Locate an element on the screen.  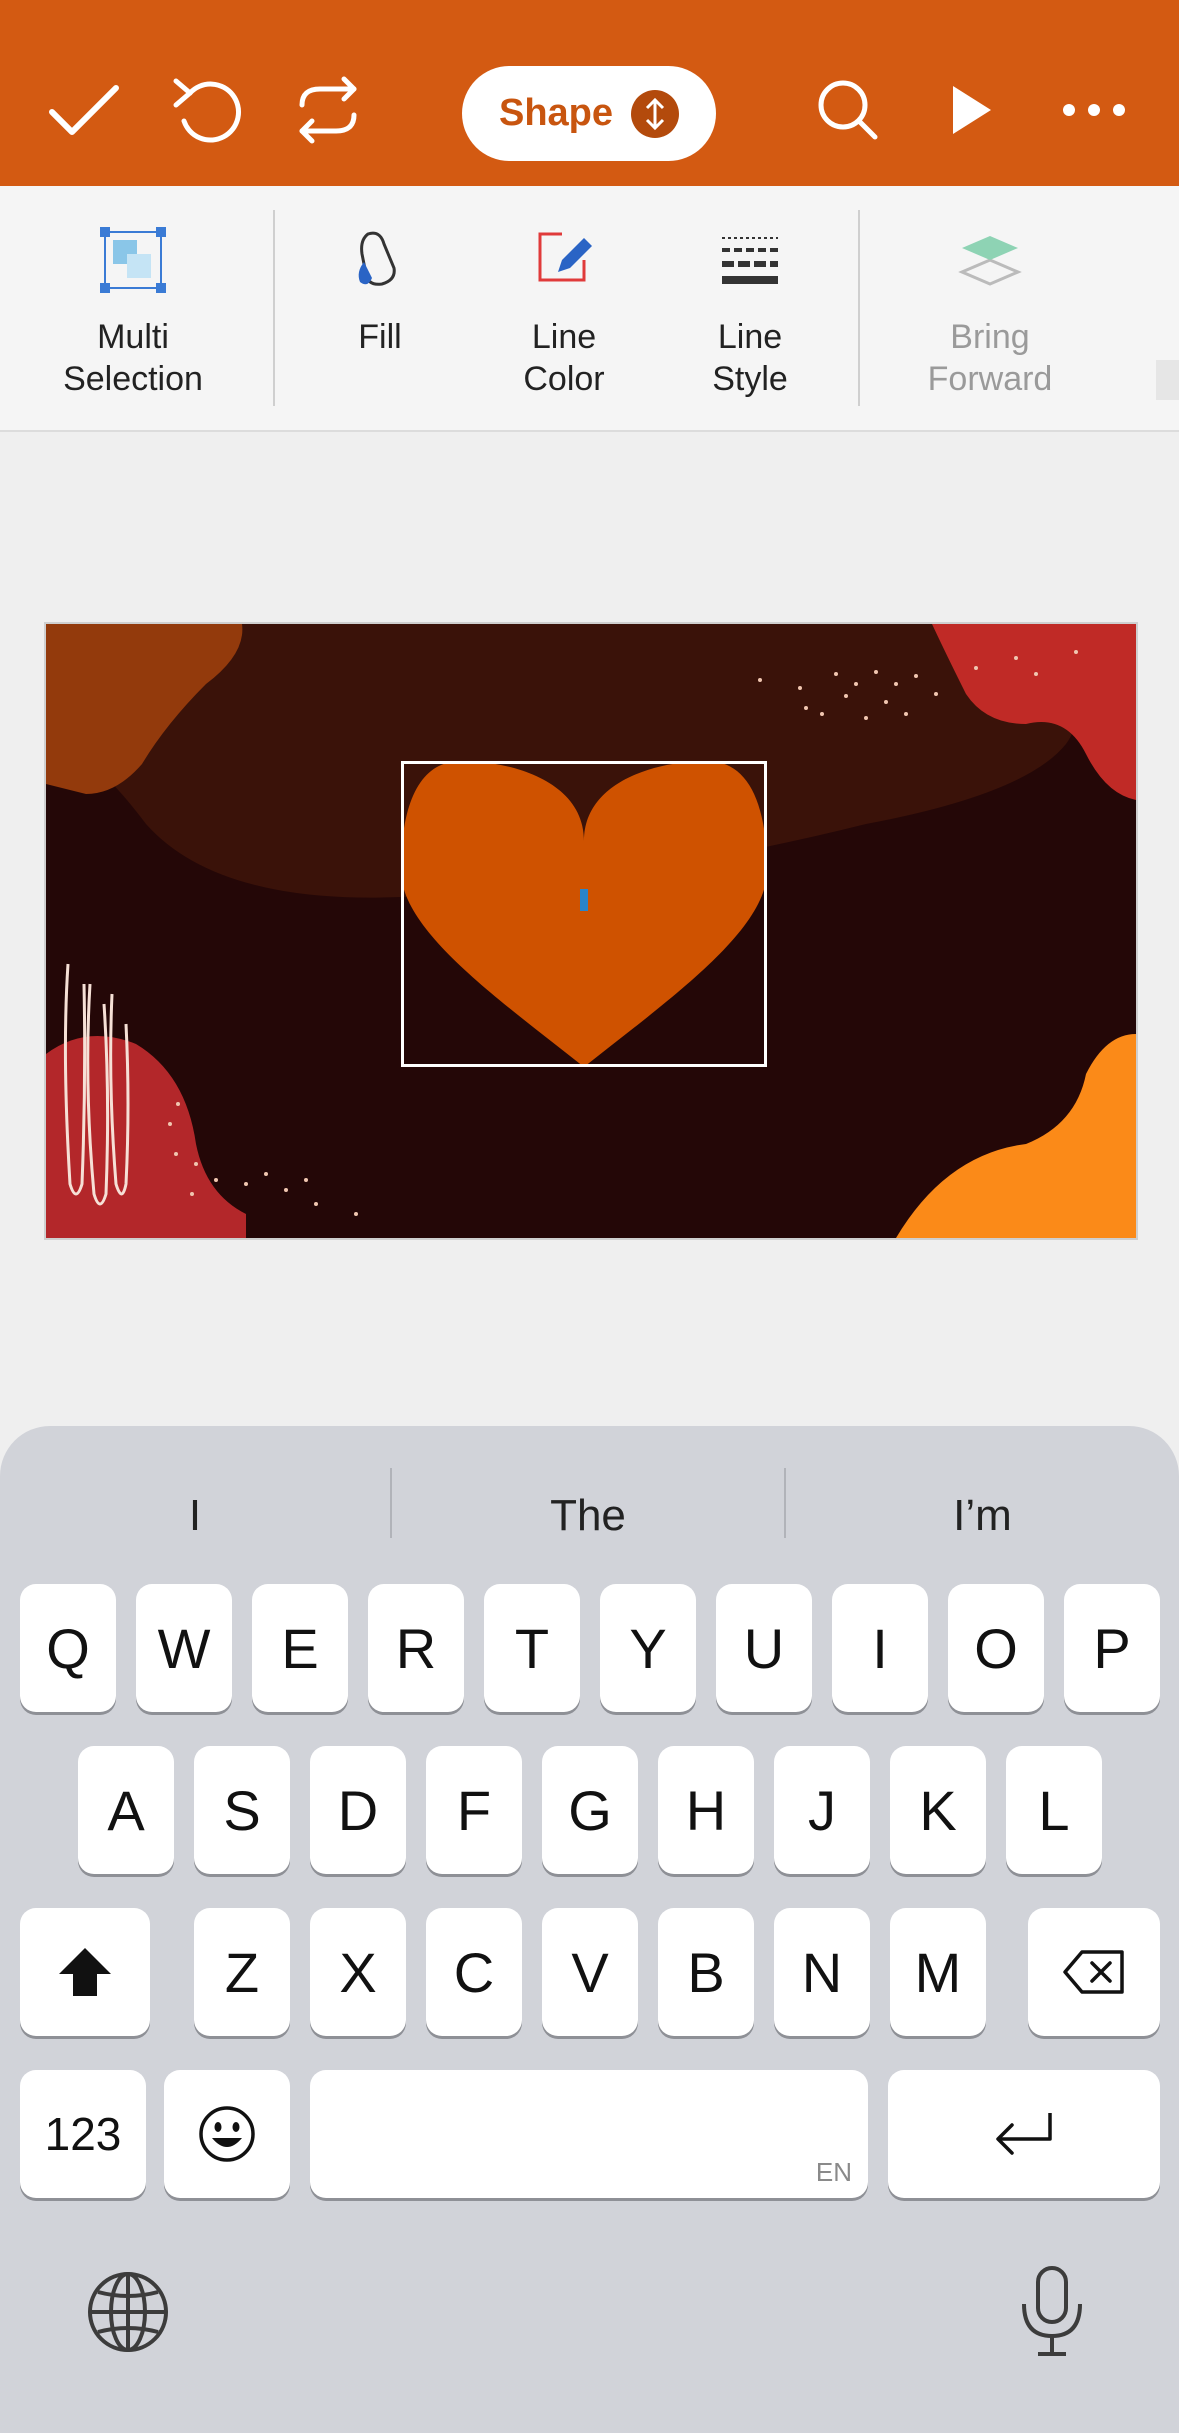
bring-forward-label: Bring Forward is located at coordinates (990, 358).